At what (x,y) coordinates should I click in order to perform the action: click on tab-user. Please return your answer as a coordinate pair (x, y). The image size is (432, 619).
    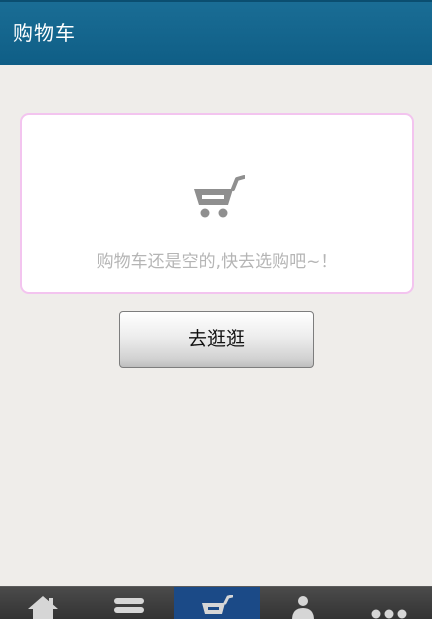
    Looking at the image, I should click on (303, 603).